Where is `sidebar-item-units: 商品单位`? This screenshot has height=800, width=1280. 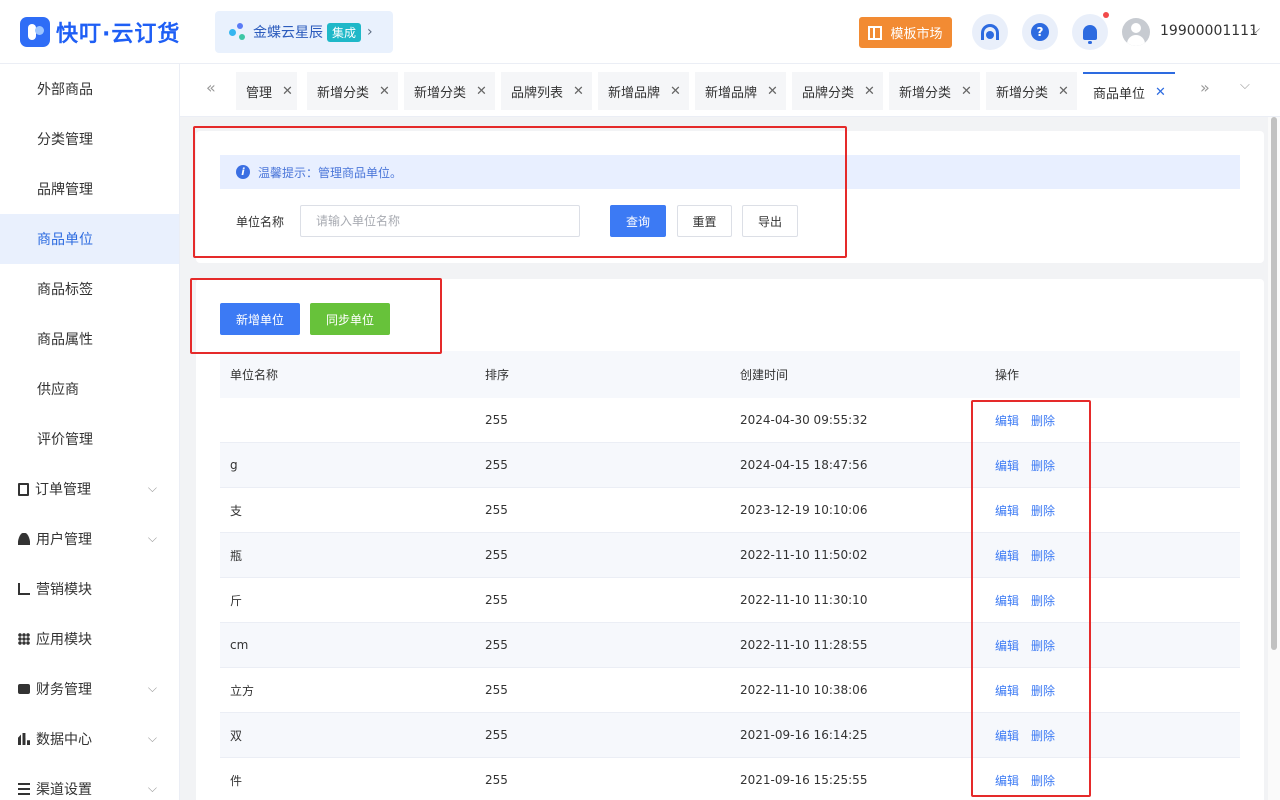 sidebar-item-units: 商品单位 is located at coordinates (89, 239).